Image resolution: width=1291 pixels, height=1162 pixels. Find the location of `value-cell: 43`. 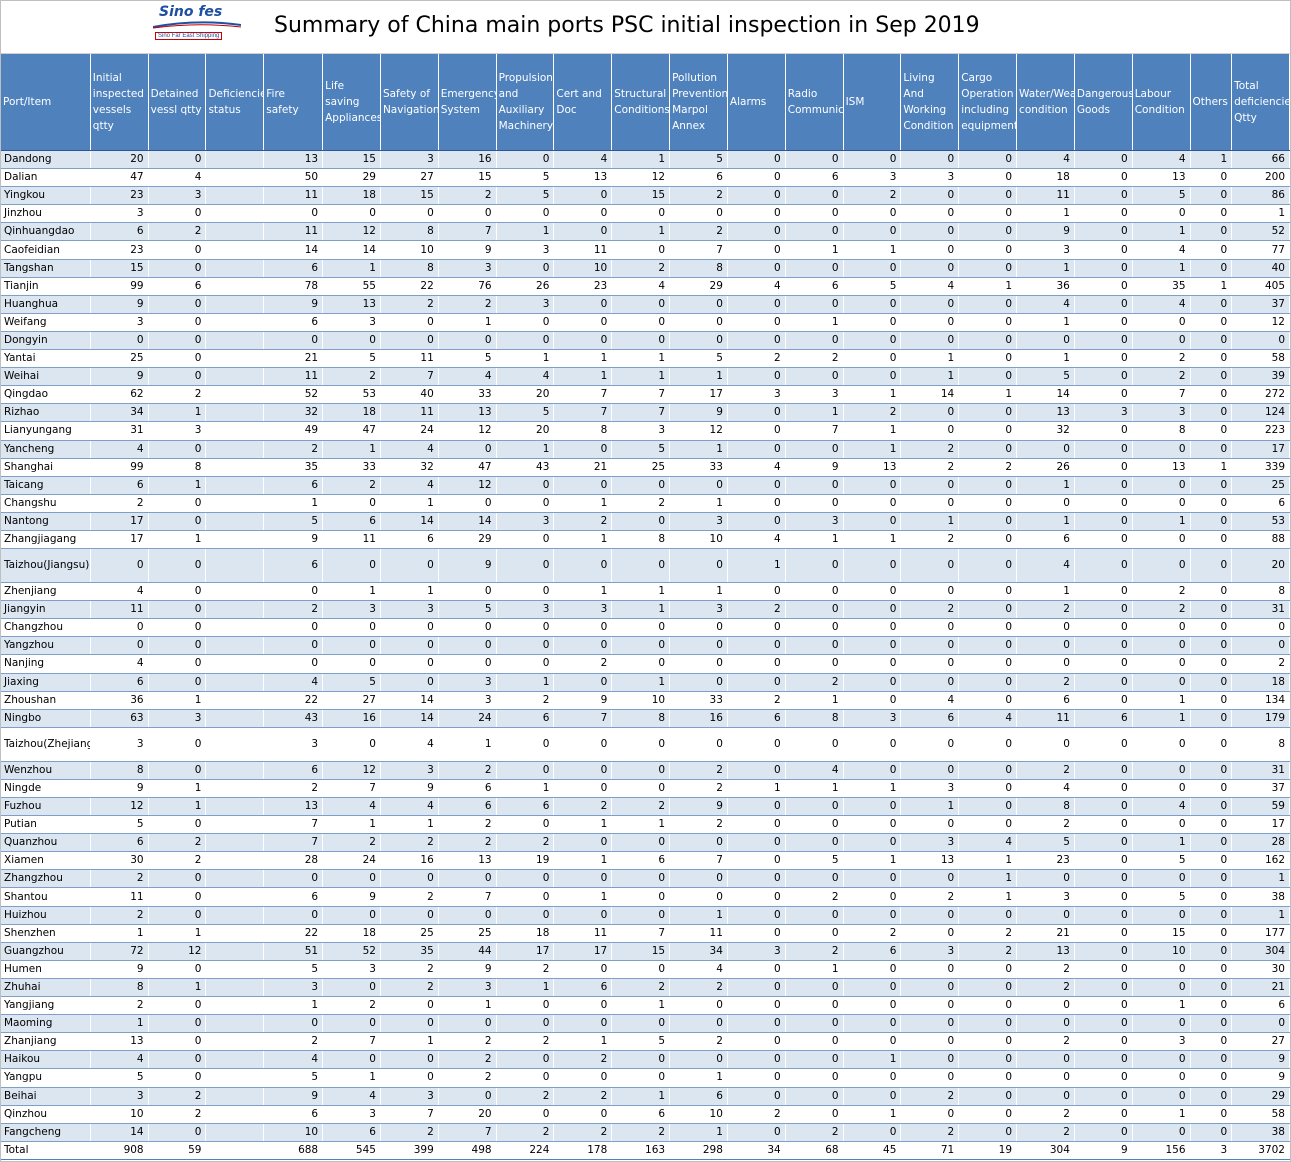

value-cell: 43 is located at coordinates (293, 718).